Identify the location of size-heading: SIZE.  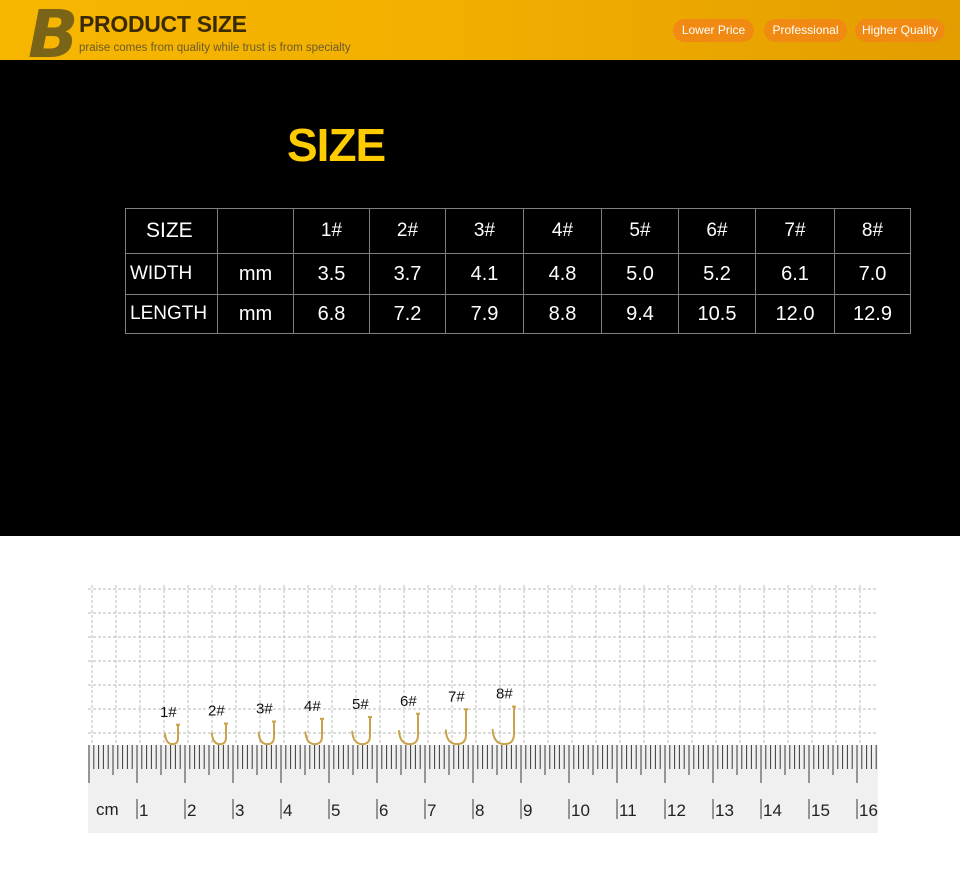
(336, 145).